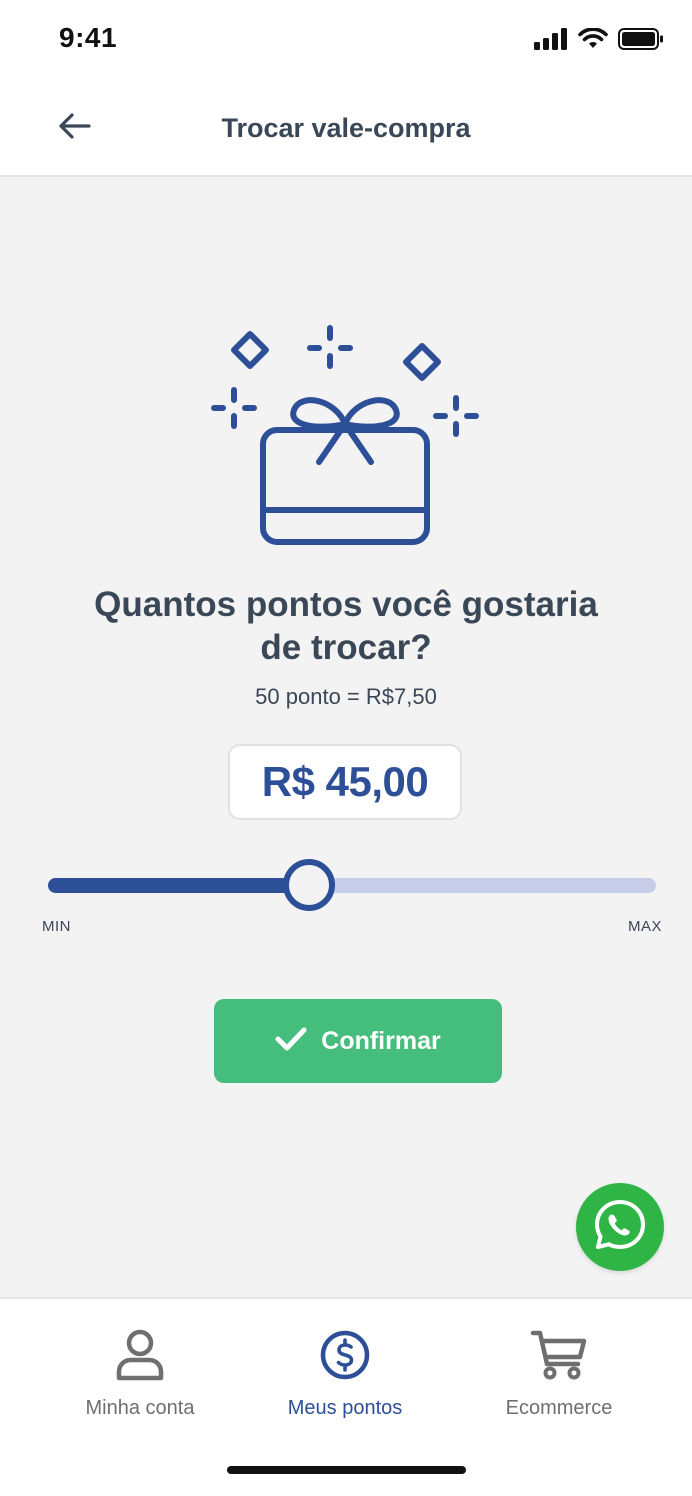 The height and width of the screenshot is (1496, 692). I want to click on slider-min-label: MIN, so click(56, 926).